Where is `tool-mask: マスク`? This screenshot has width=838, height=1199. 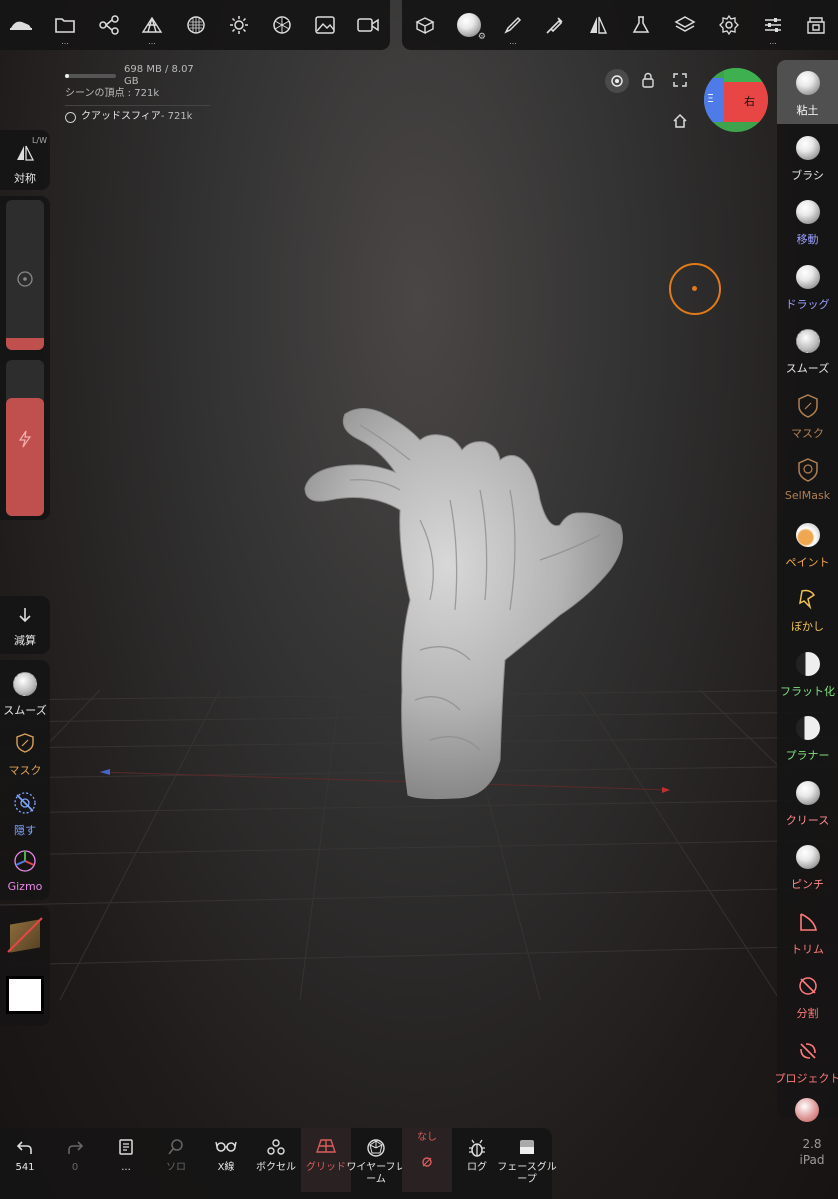
tool-mask: マスク is located at coordinates (807, 415).